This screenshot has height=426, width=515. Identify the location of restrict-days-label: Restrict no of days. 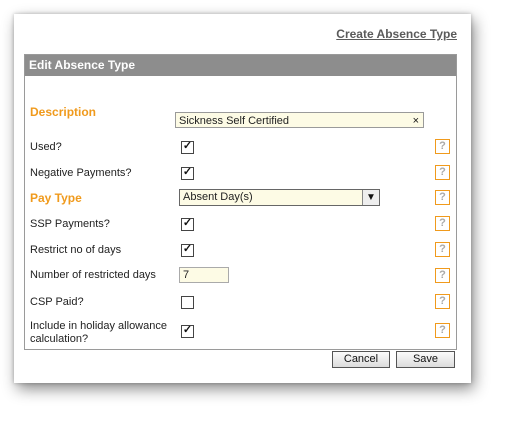
(76, 250).